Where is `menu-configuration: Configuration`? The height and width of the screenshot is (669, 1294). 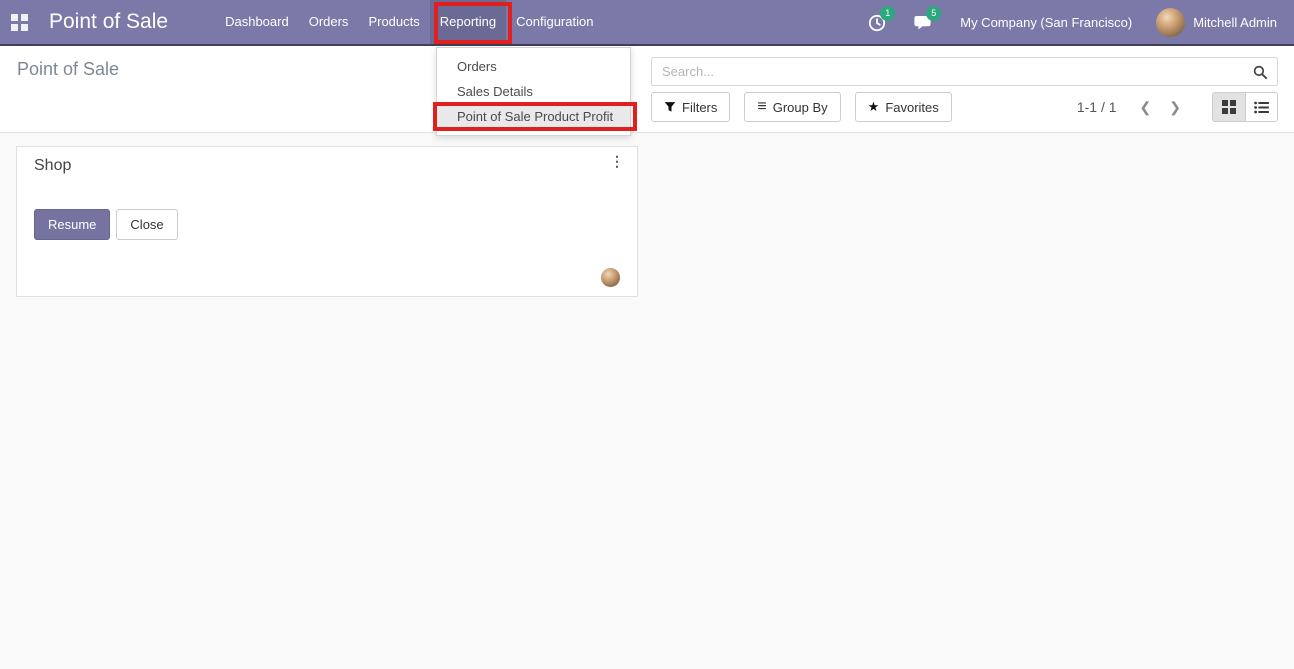
menu-configuration: Configuration is located at coordinates (554, 22).